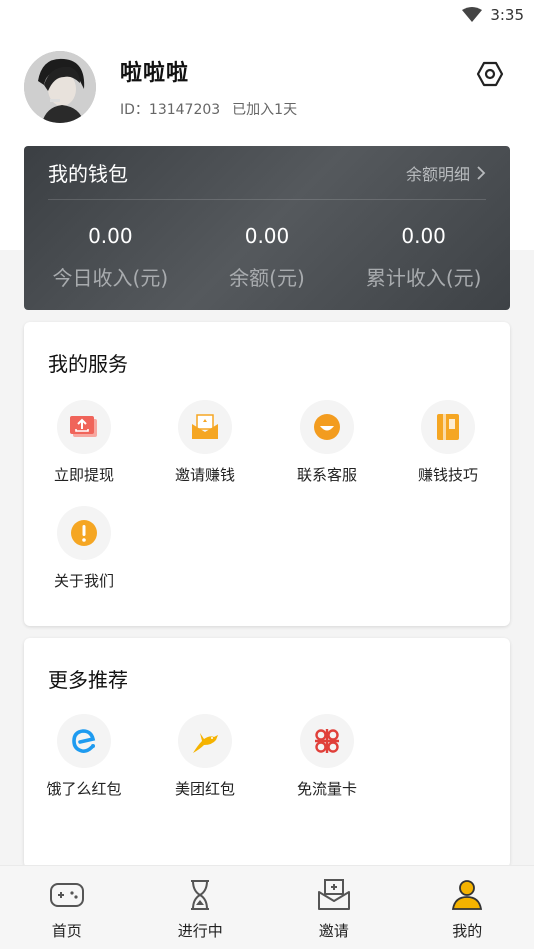 This screenshot has width=534, height=949. Describe the element at coordinates (448, 427) in the screenshot. I see `book-icon` at that location.